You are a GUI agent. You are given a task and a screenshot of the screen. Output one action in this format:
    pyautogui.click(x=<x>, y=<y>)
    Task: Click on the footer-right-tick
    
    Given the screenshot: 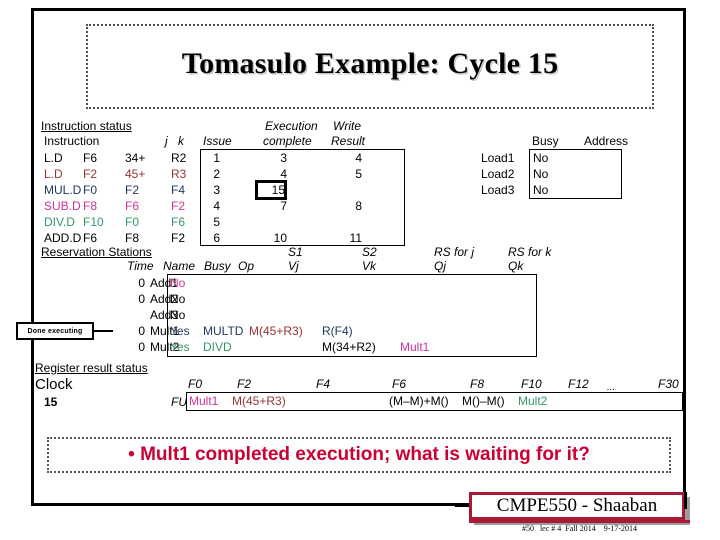 What is the action you would take?
    pyautogui.click(x=685, y=500)
    